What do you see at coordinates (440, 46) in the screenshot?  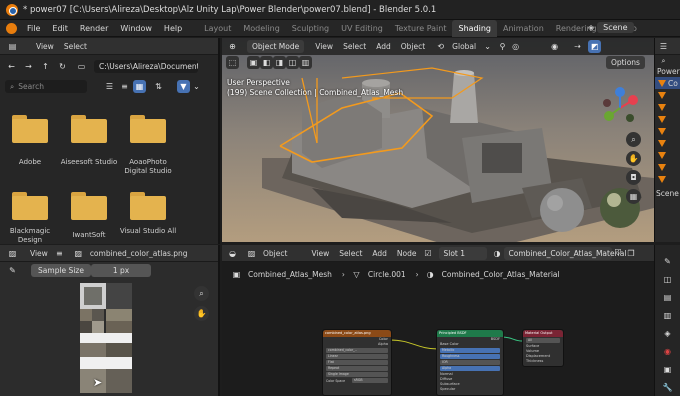 I see `transform-orientation-icon: ⟲` at bounding box center [440, 46].